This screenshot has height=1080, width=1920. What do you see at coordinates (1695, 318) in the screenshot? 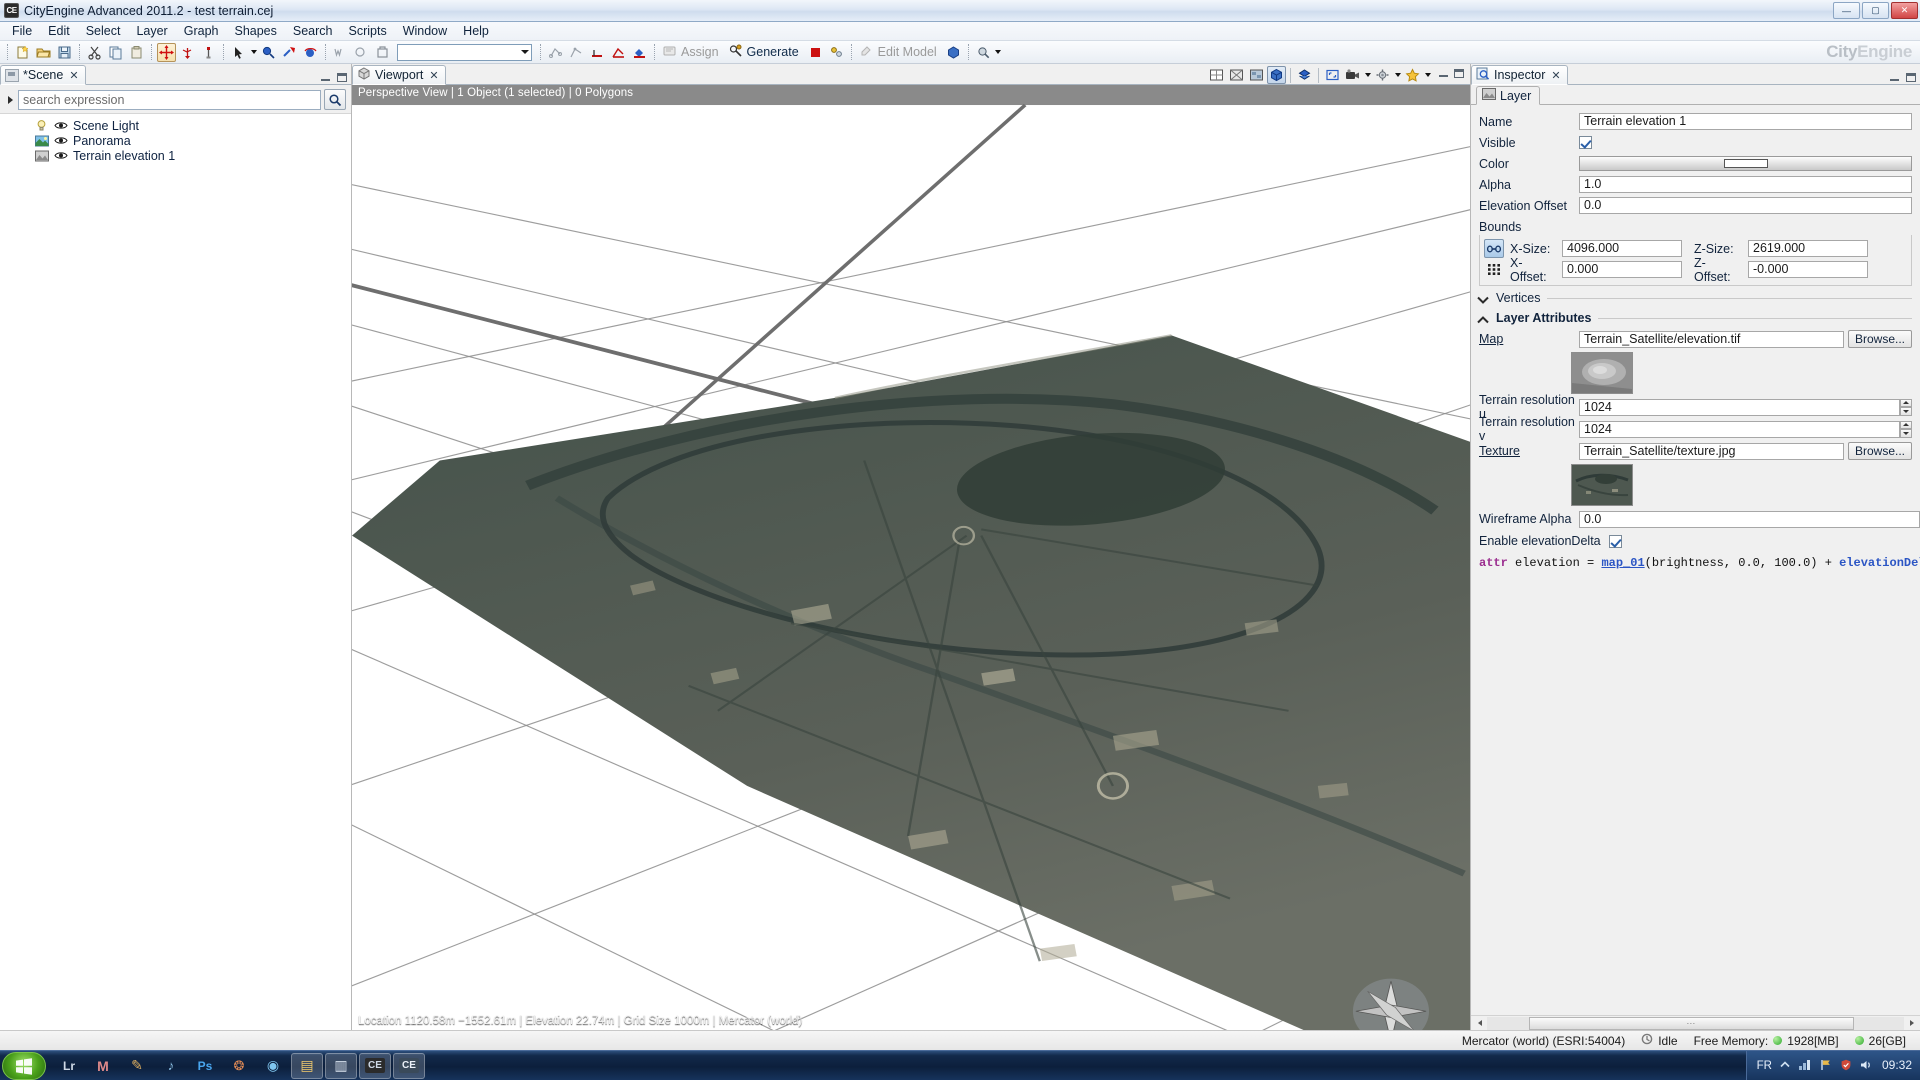
I see `section-layer-attributes: Layer Attributes` at bounding box center [1695, 318].